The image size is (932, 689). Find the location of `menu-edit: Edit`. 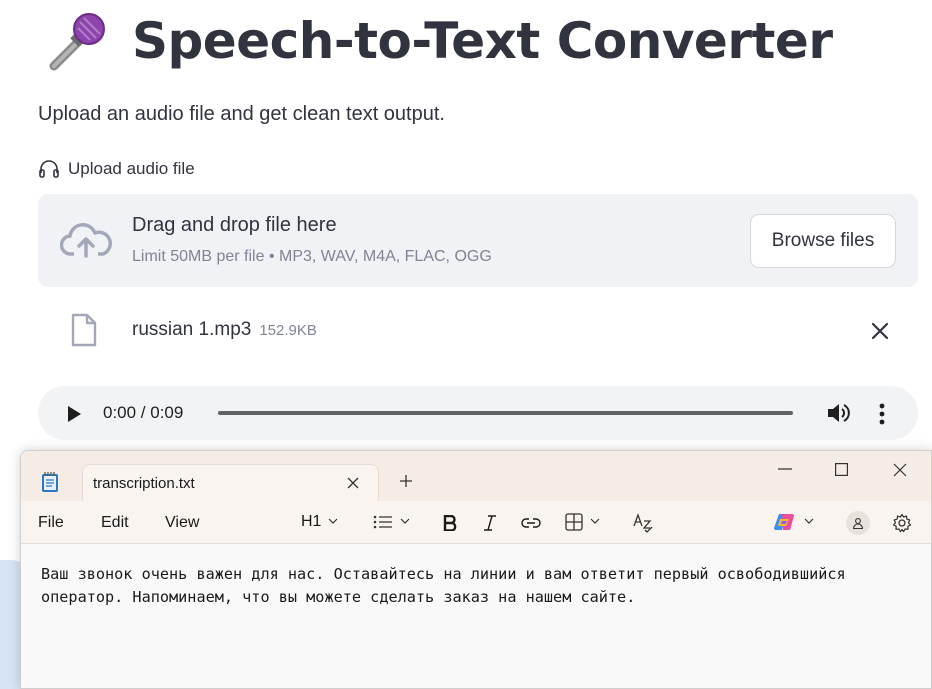

menu-edit: Edit is located at coordinates (115, 523).